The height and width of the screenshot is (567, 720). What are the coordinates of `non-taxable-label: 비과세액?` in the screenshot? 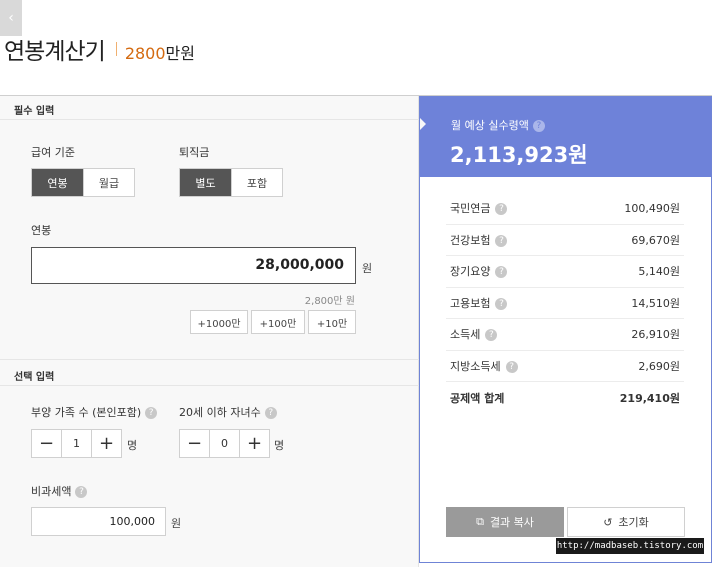 It's located at (59, 491).